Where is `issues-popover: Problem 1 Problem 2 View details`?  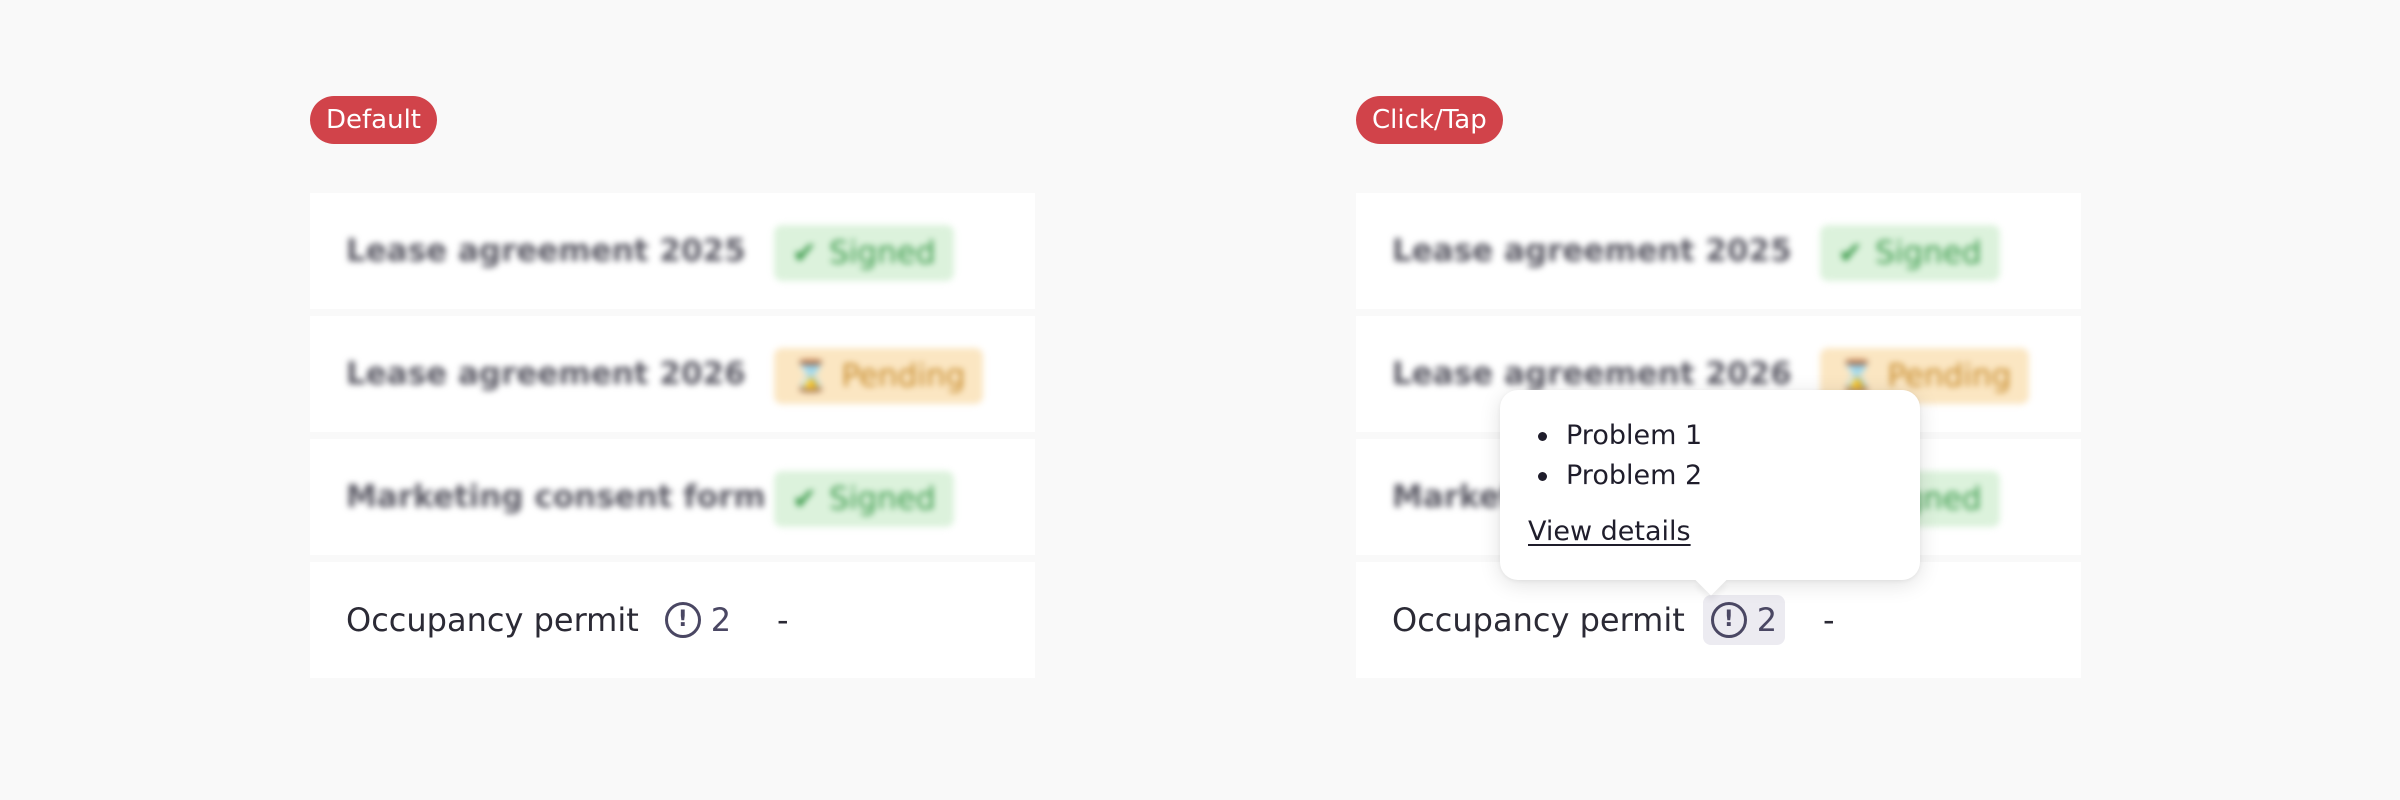
issues-popover: Problem 1 Problem 2 View details is located at coordinates (1710, 485).